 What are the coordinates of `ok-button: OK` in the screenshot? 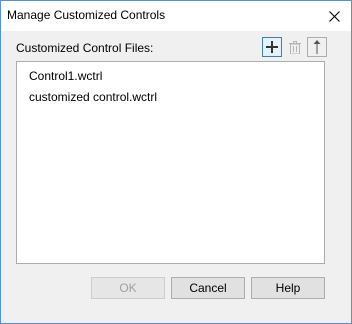 It's located at (128, 288).